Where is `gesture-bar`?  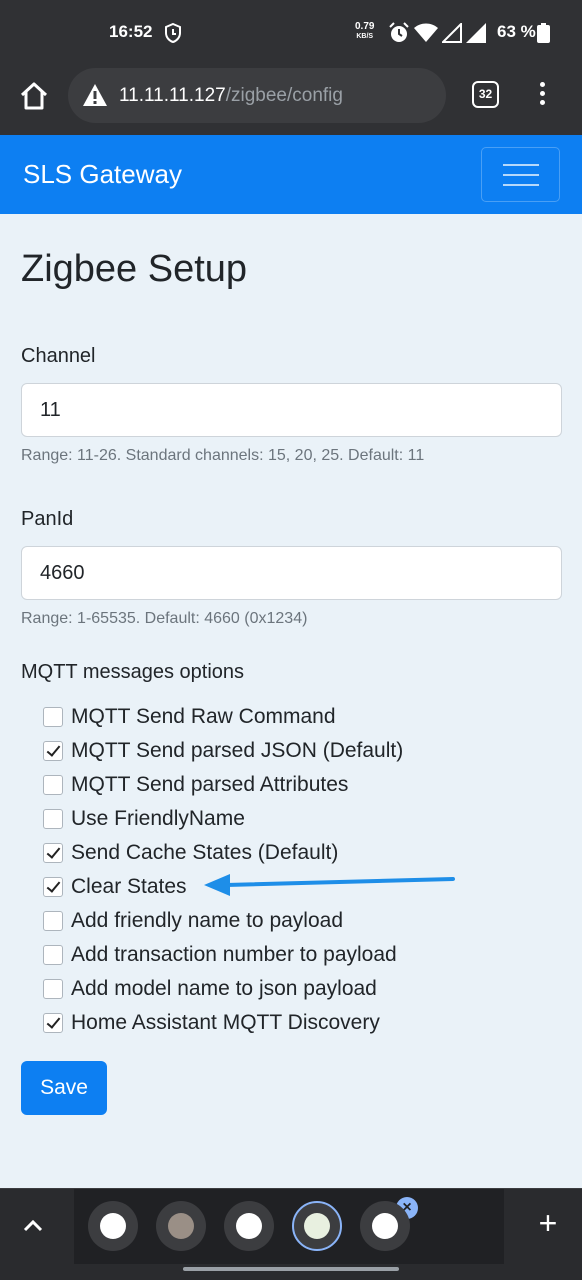 gesture-bar is located at coordinates (291, 1269).